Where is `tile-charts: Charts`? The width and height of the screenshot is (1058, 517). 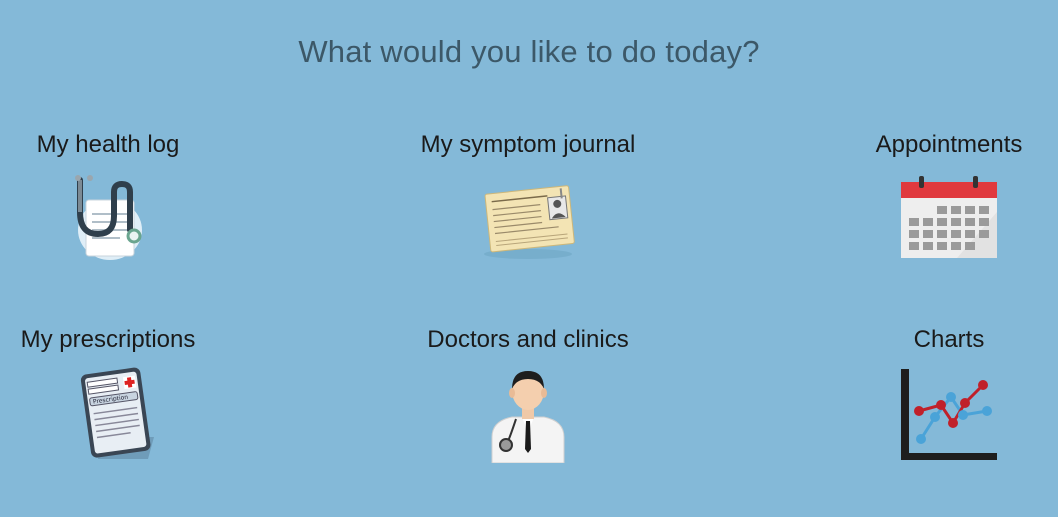 tile-charts: Charts is located at coordinates (938, 394).